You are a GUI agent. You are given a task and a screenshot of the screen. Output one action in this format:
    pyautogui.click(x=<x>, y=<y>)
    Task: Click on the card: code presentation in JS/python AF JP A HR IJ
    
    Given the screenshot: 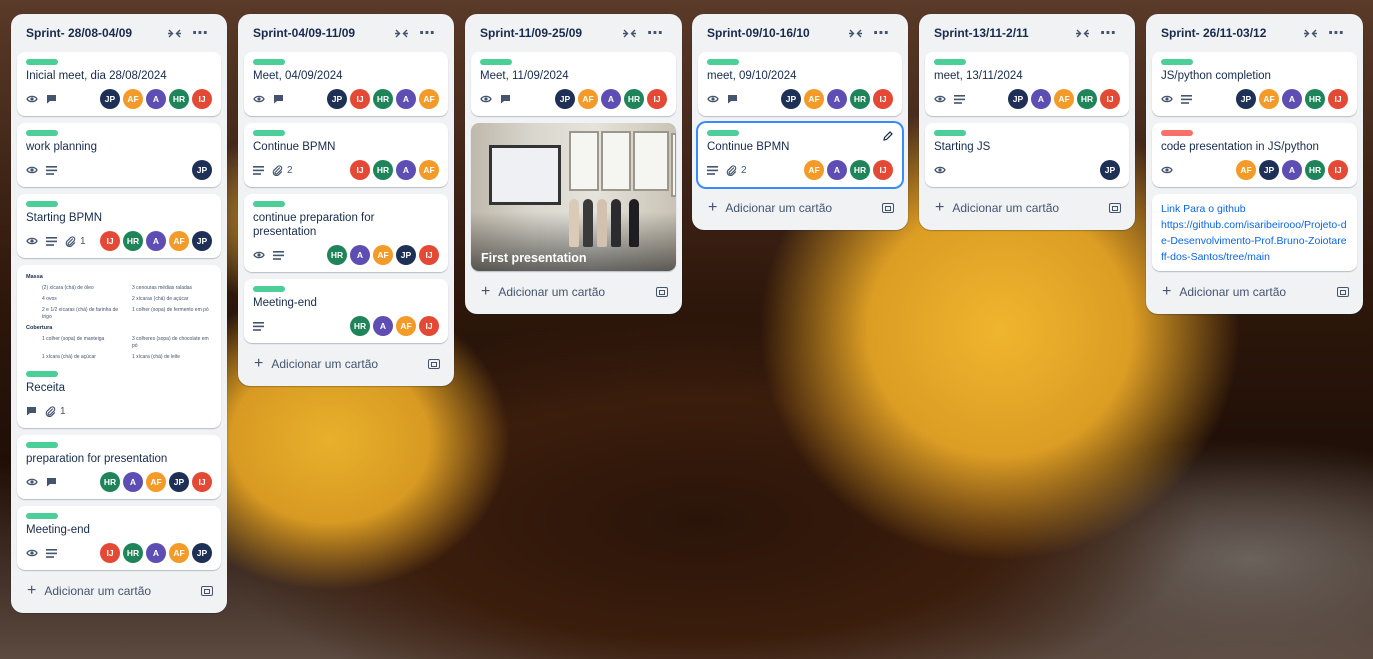 What is the action you would take?
    pyautogui.click(x=1254, y=155)
    